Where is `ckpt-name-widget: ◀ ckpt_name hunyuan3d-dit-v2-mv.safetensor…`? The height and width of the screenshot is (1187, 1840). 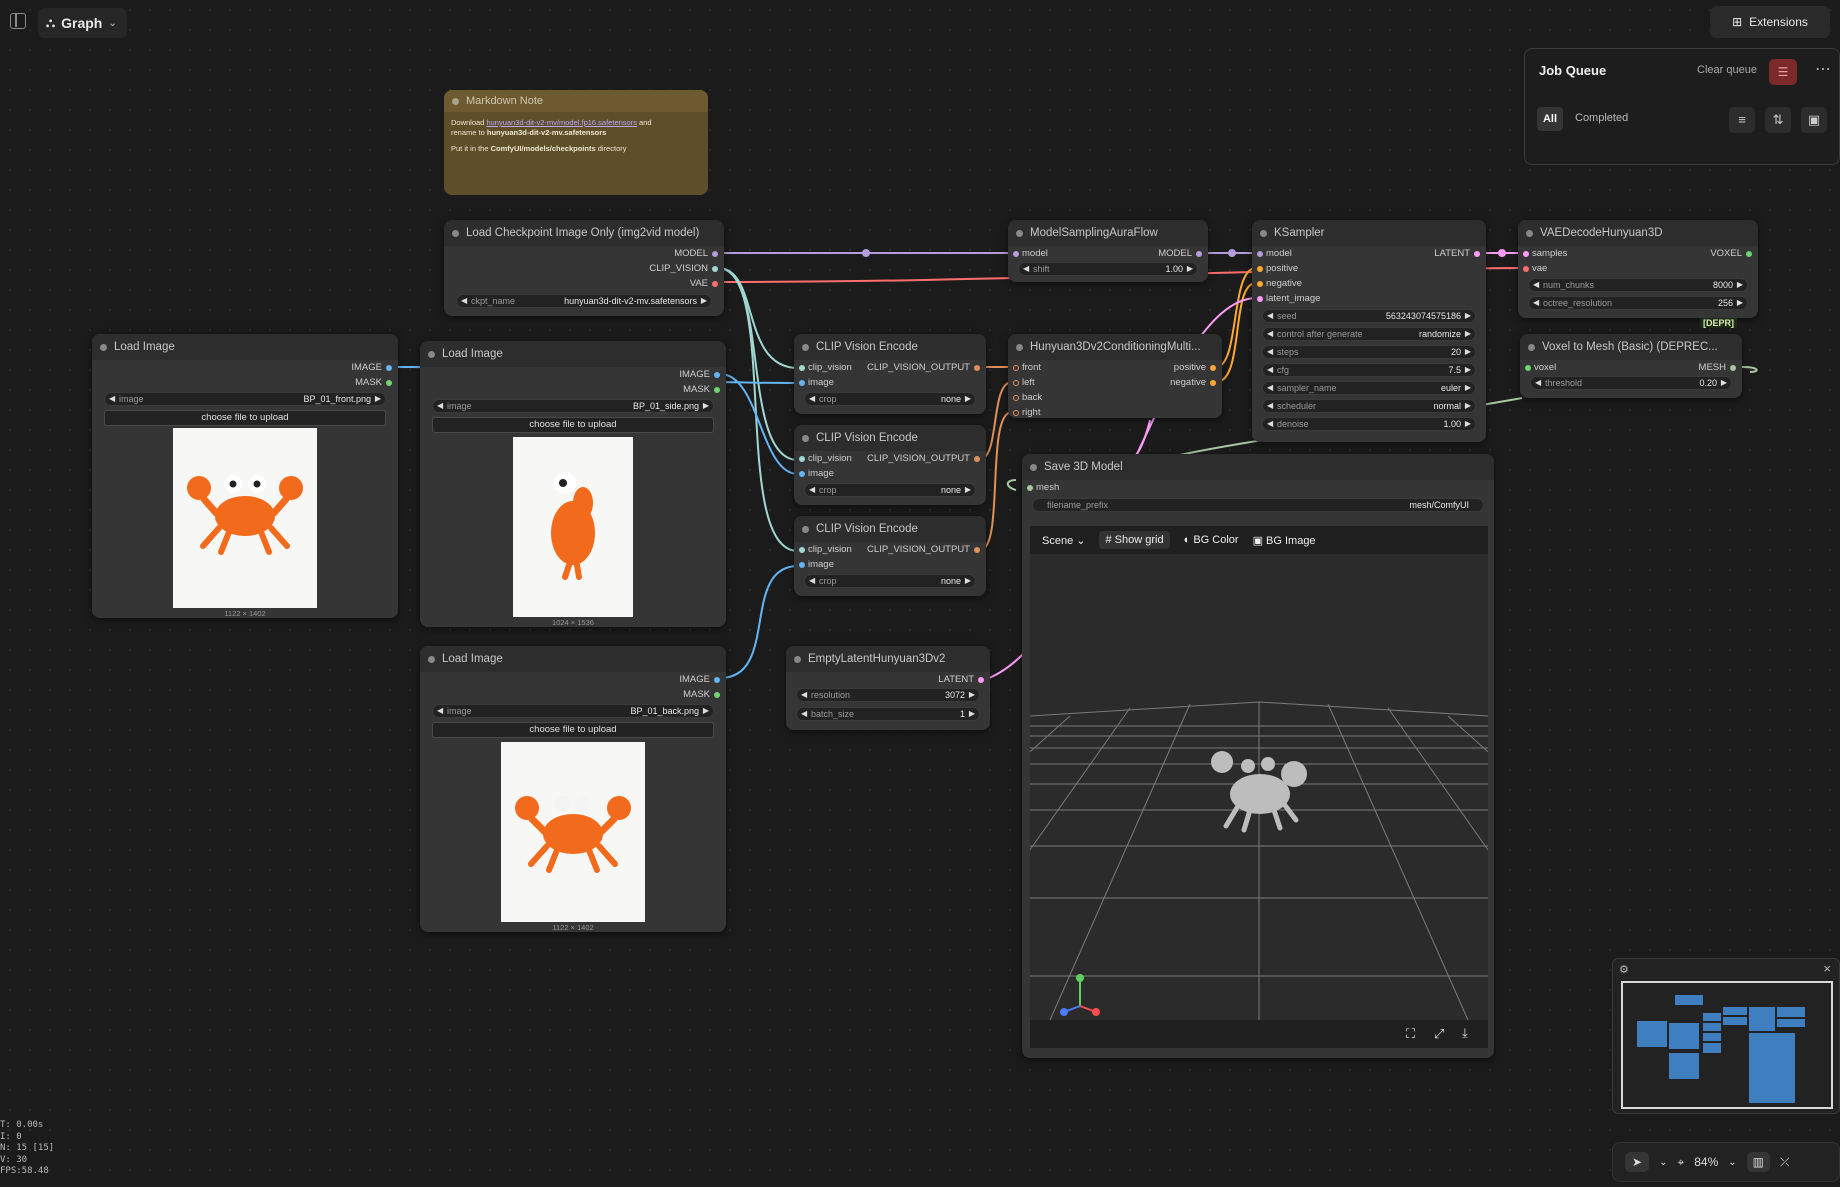
ckpt-name-widget: ◀ ckpt_name hunyuan3d-dit-v2-mv.safetensor… is located at coordinates (584, 301).